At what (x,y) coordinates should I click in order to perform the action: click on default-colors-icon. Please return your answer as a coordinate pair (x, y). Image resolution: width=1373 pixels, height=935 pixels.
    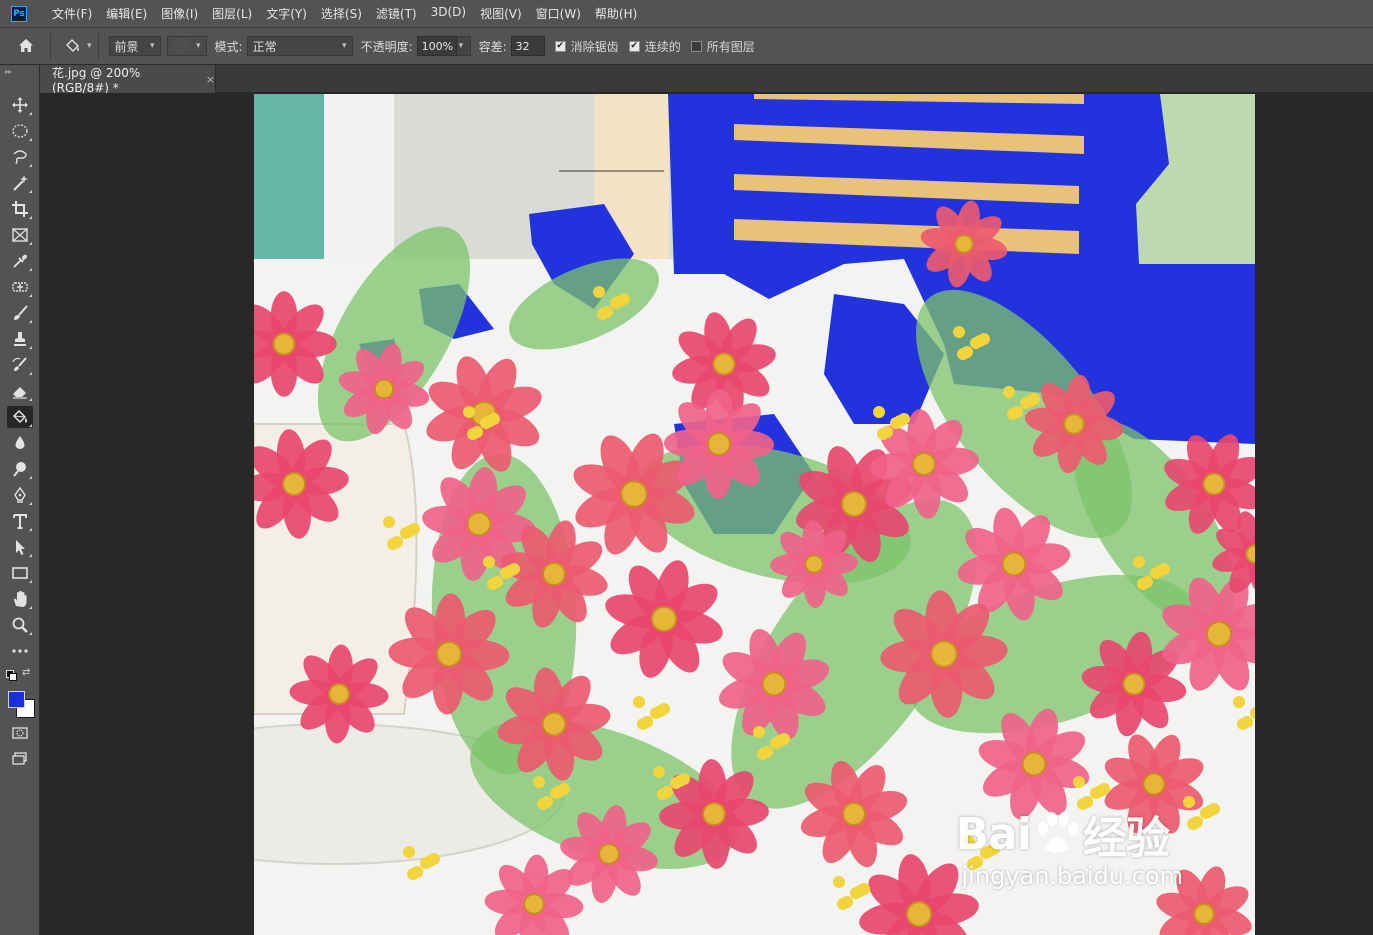
    Looking at the image, I should click on (11, 675).